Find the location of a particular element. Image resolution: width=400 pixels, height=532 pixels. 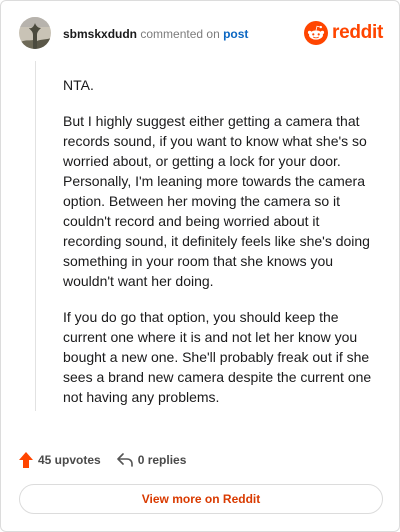

user-avatar is located at coordinates (35, 33).